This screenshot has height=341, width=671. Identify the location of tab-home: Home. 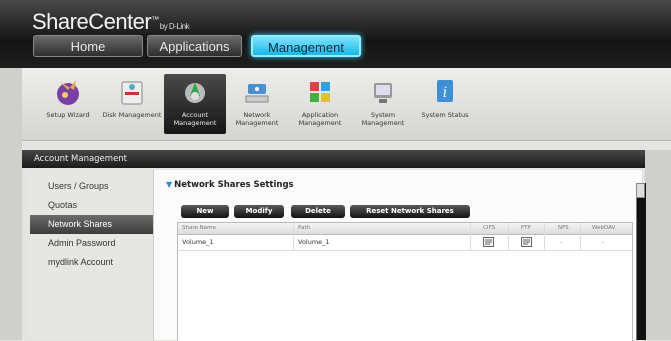
(88, 46).